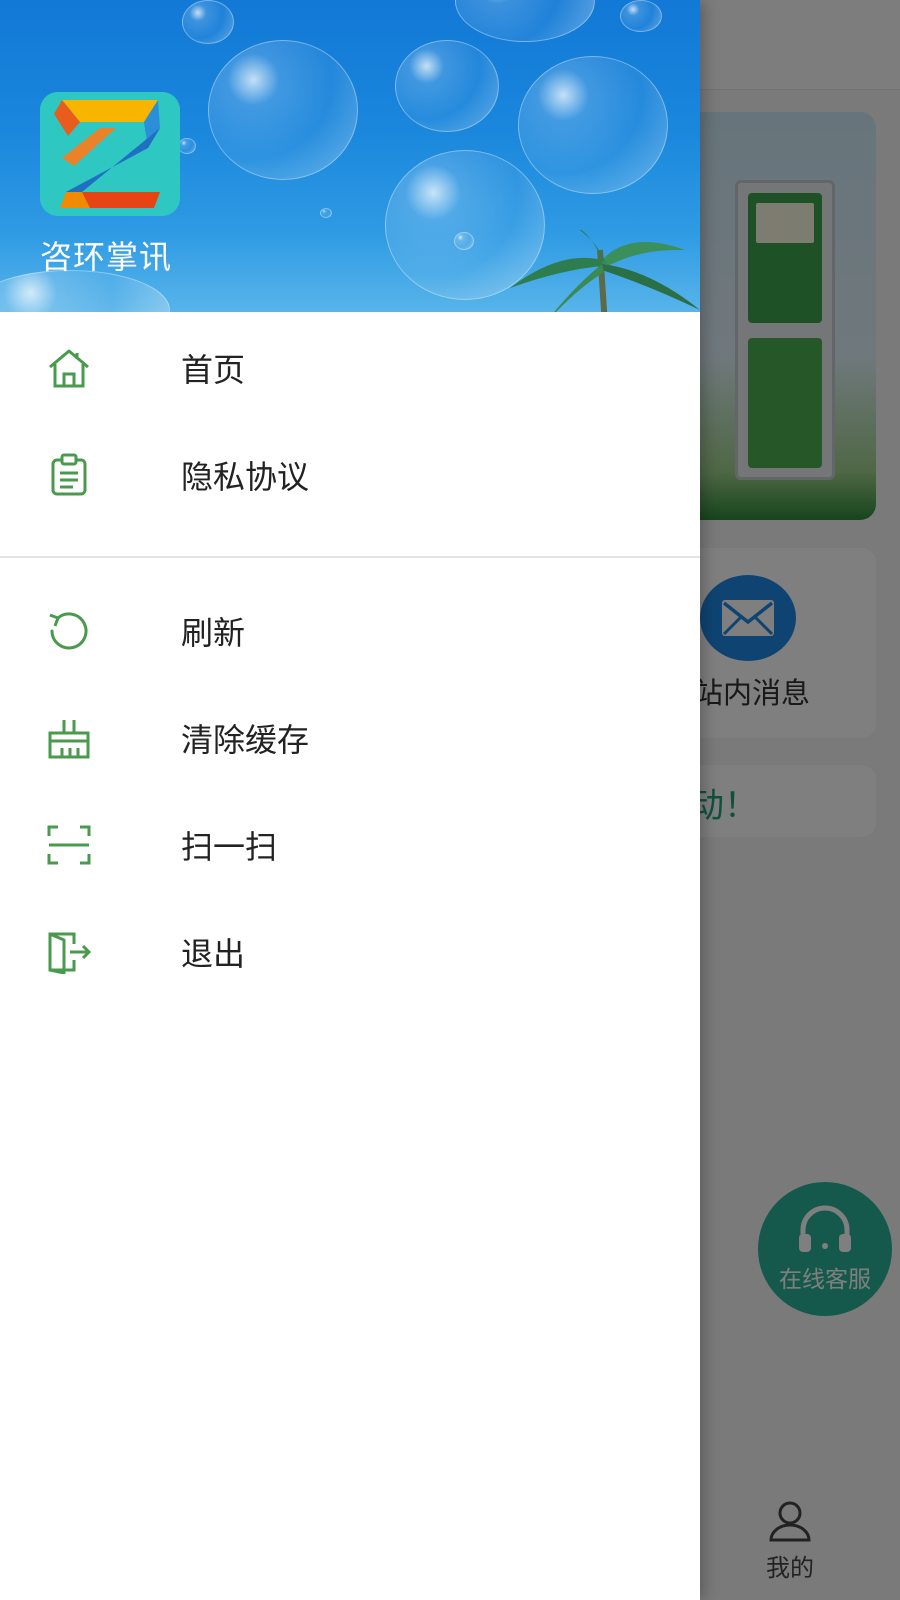  What do you see at coordinates (350, 951) in the screenshot?
I see `menu-item-exit: 退出` at bounding box center [350, 951].